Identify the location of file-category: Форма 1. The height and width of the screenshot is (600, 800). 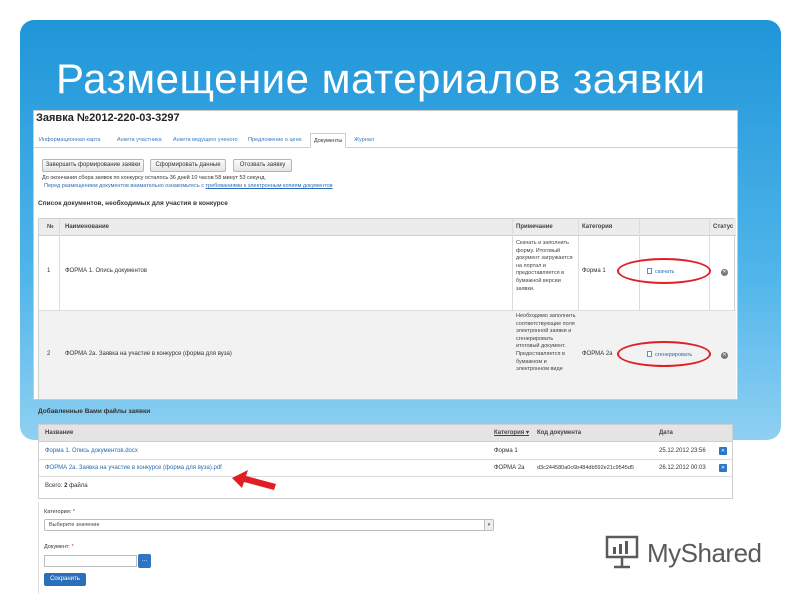
(506, 451).